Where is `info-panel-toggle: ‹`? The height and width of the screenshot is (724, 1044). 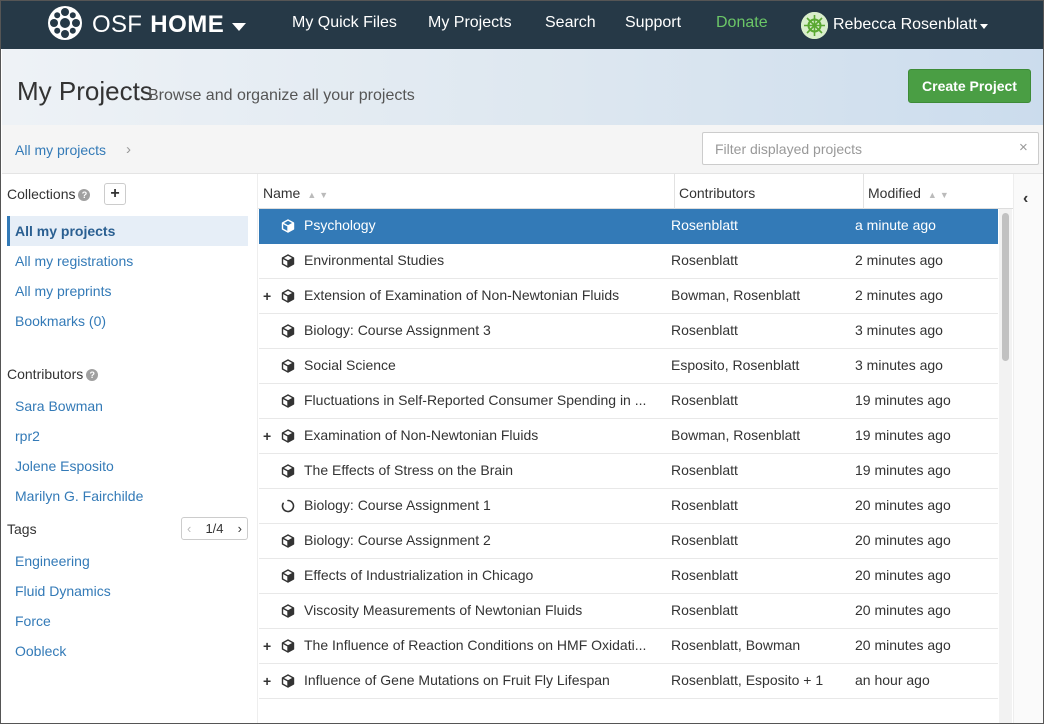
info-panel-toggle: ‹ is located at coordinates (1028, 448).